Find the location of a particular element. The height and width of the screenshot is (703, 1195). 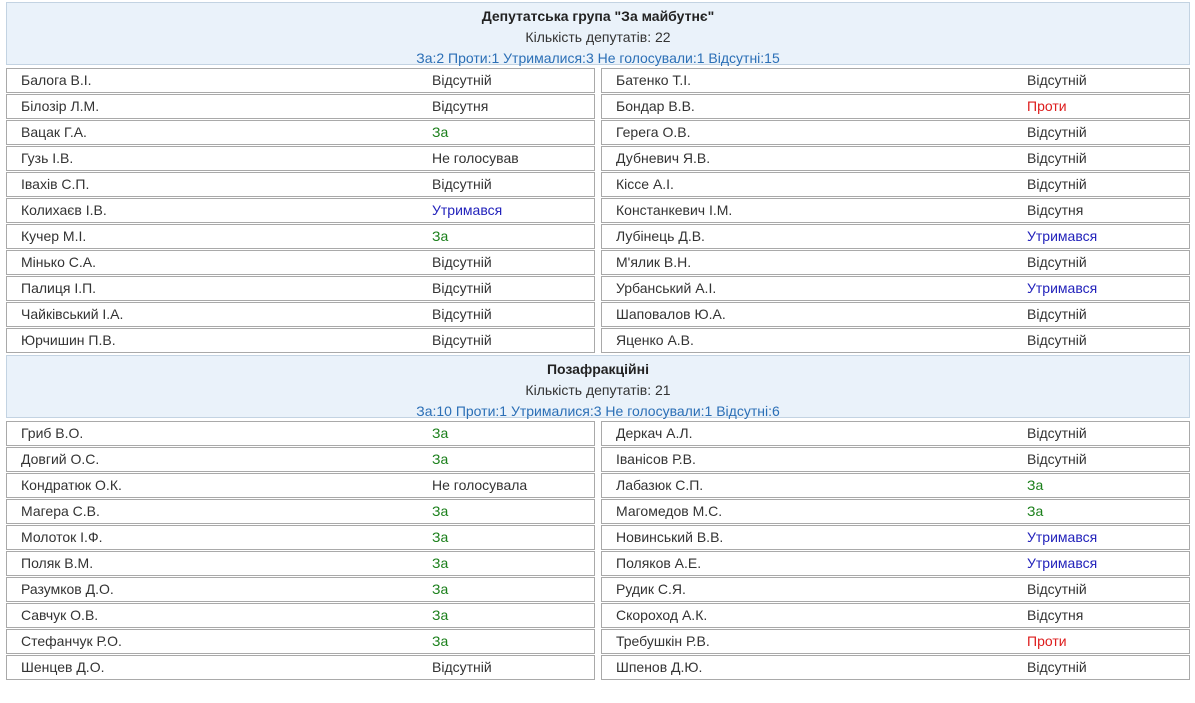

group-member-count: Кількість депутатів: 22 is located at coordinates (598, 37).